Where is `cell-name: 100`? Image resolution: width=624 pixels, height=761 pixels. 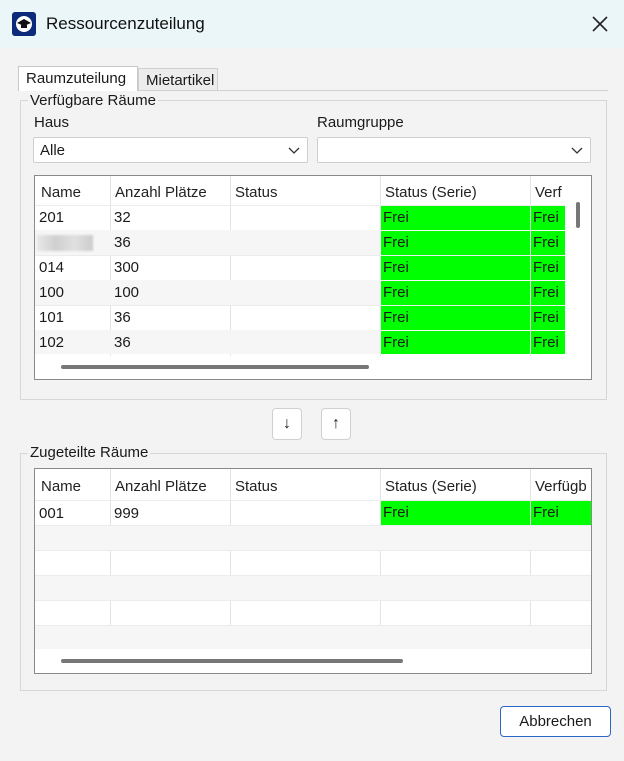 cell-name: 100 is located at coordinates (52, 292).